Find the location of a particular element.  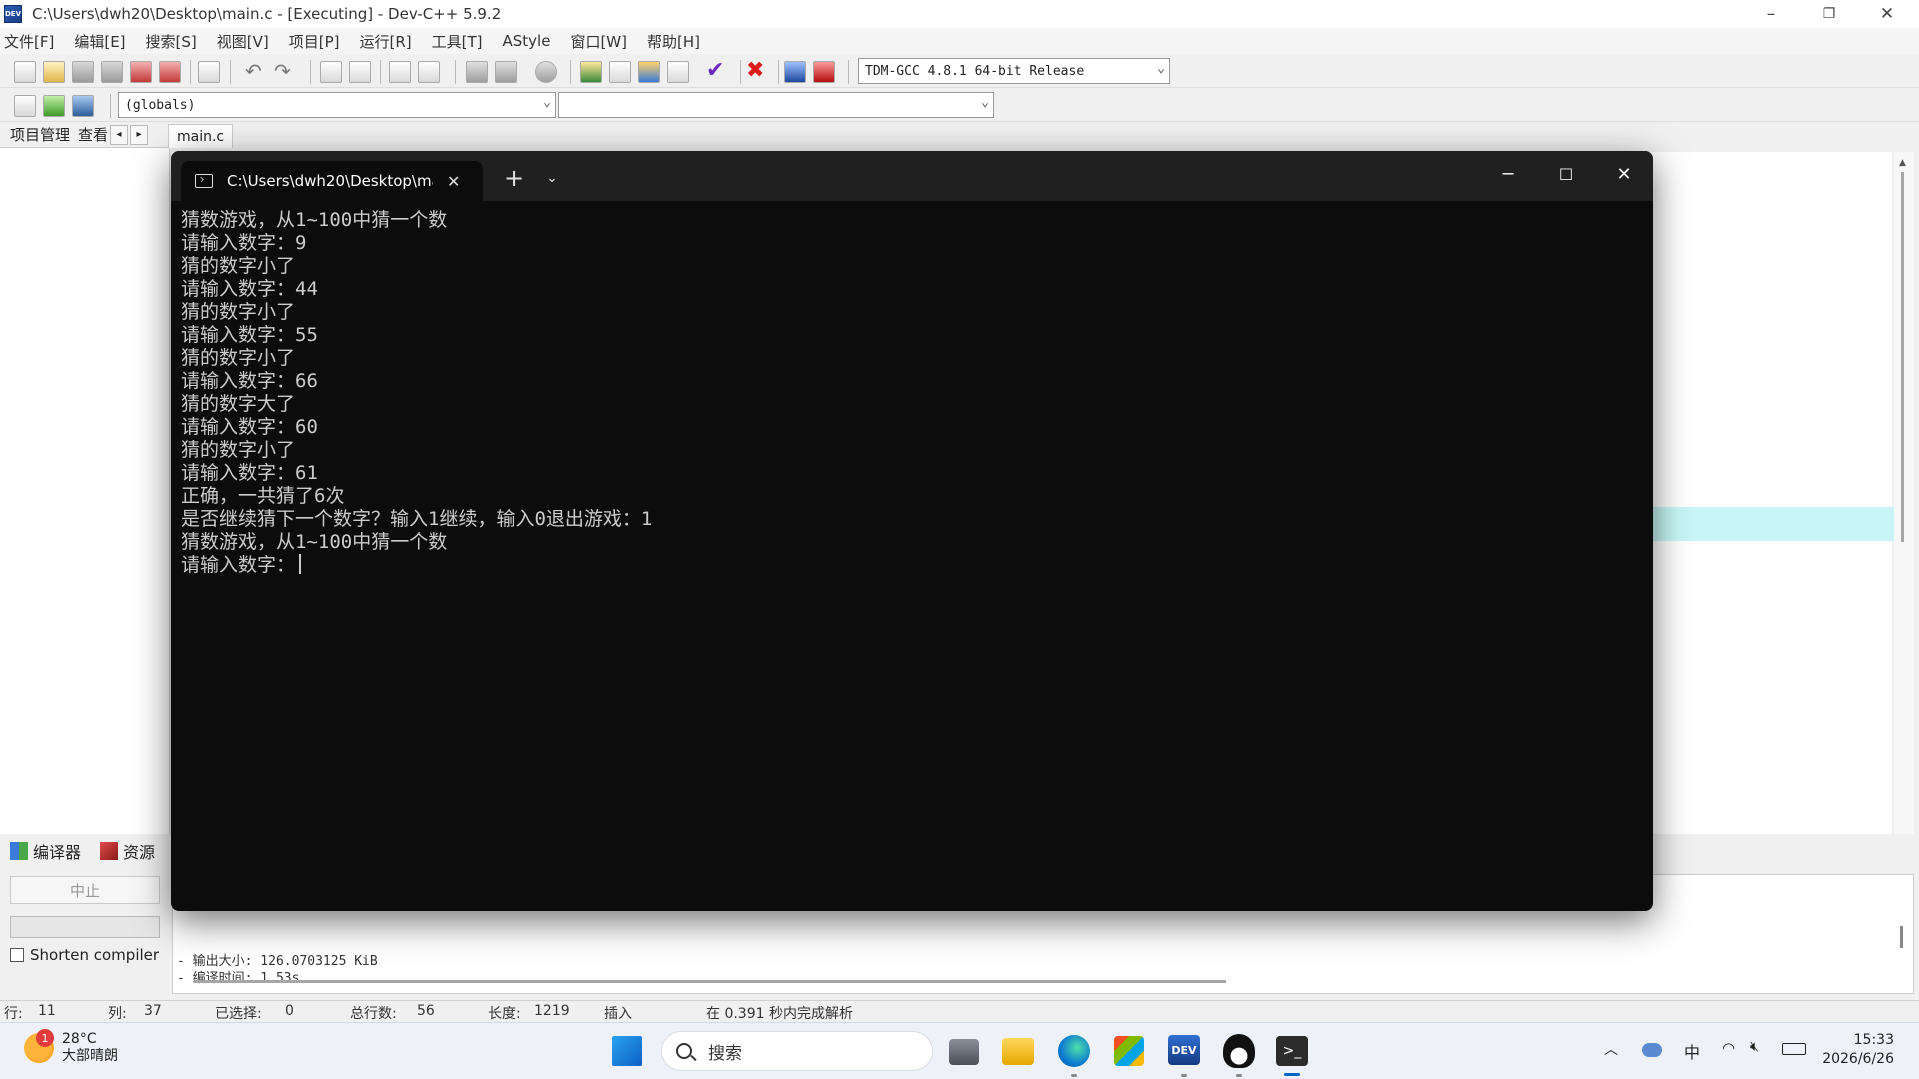

microsoft-store-icon is located at coordinates (1129, 1051).